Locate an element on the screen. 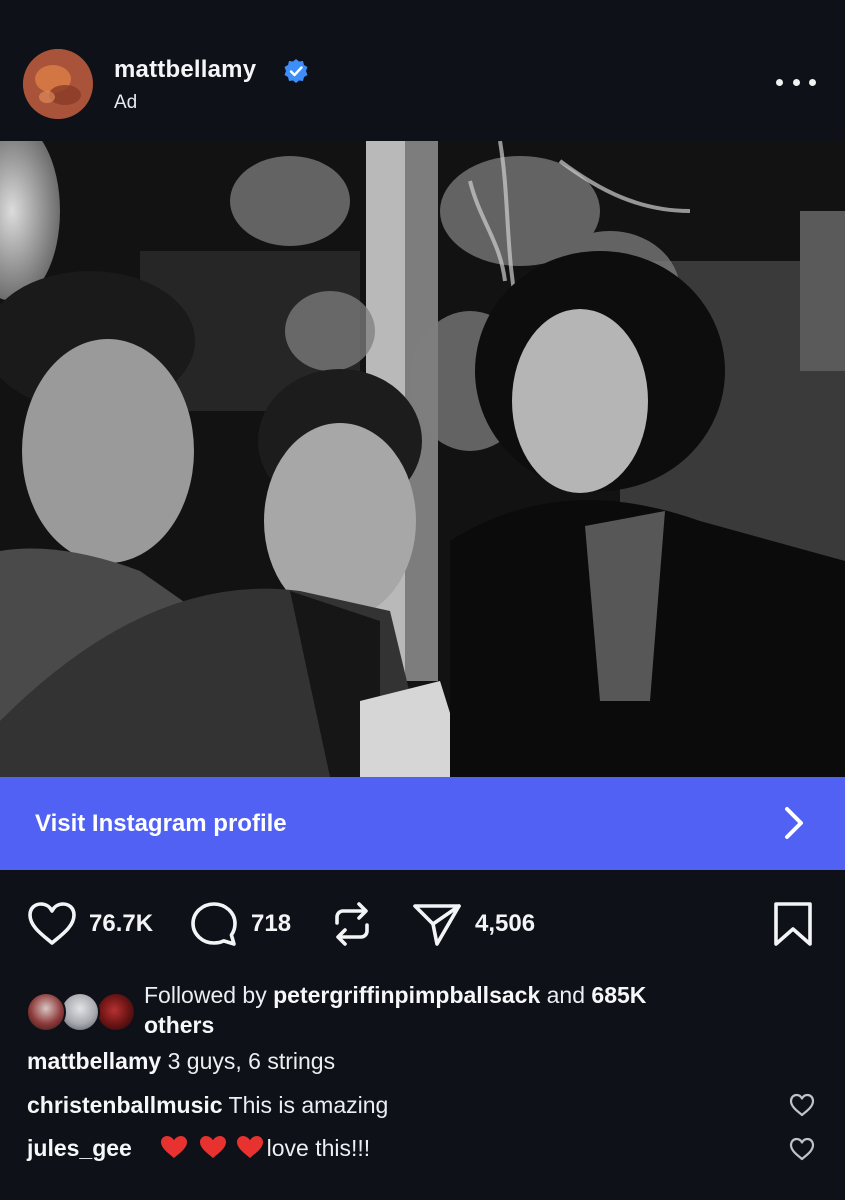  follower-count: 685K is located at coordinates (618, 995).